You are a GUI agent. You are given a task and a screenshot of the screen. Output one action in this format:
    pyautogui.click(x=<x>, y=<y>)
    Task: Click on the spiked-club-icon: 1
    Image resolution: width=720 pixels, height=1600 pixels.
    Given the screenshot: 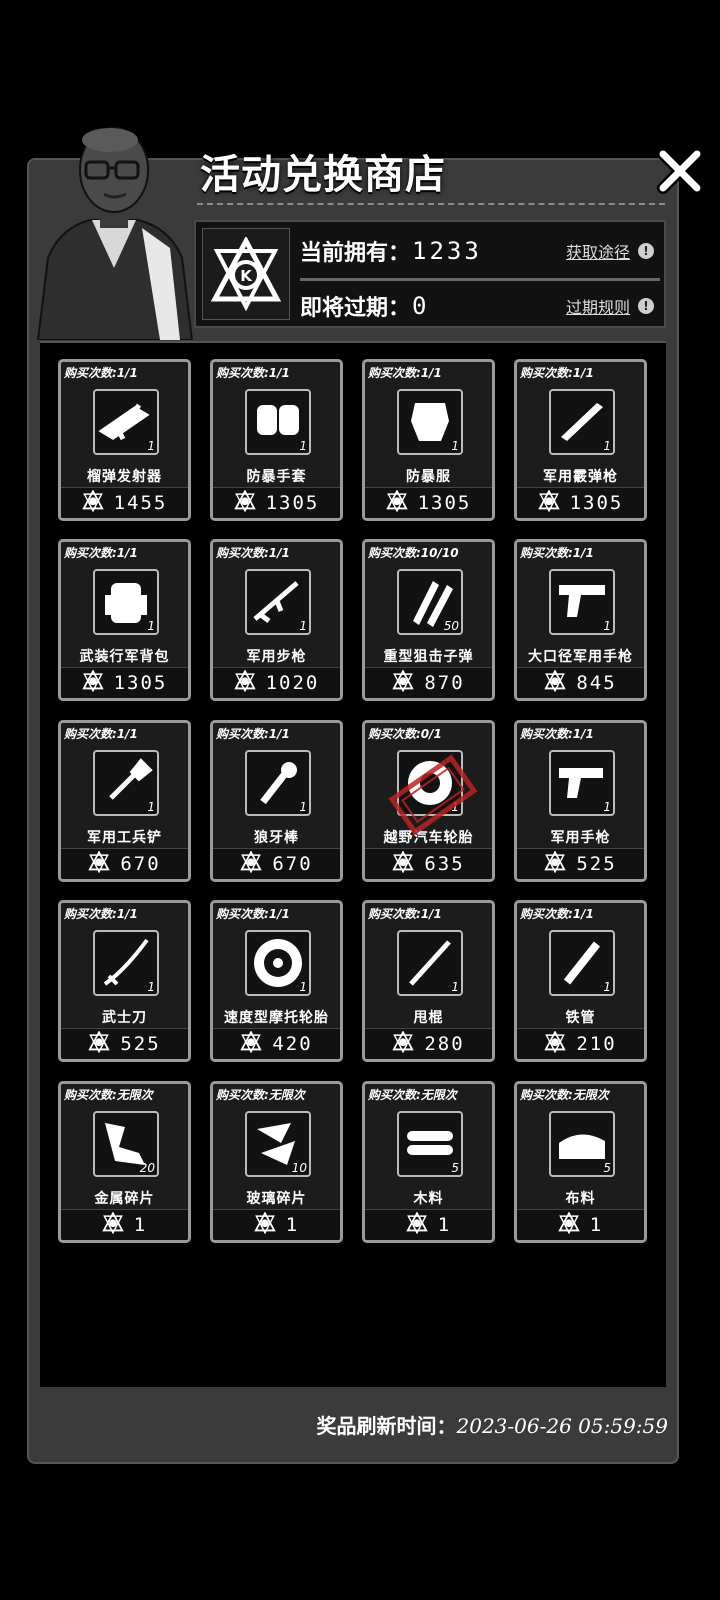 What is the action you would take?
    pyautogui.click(x=278, y=783)
    